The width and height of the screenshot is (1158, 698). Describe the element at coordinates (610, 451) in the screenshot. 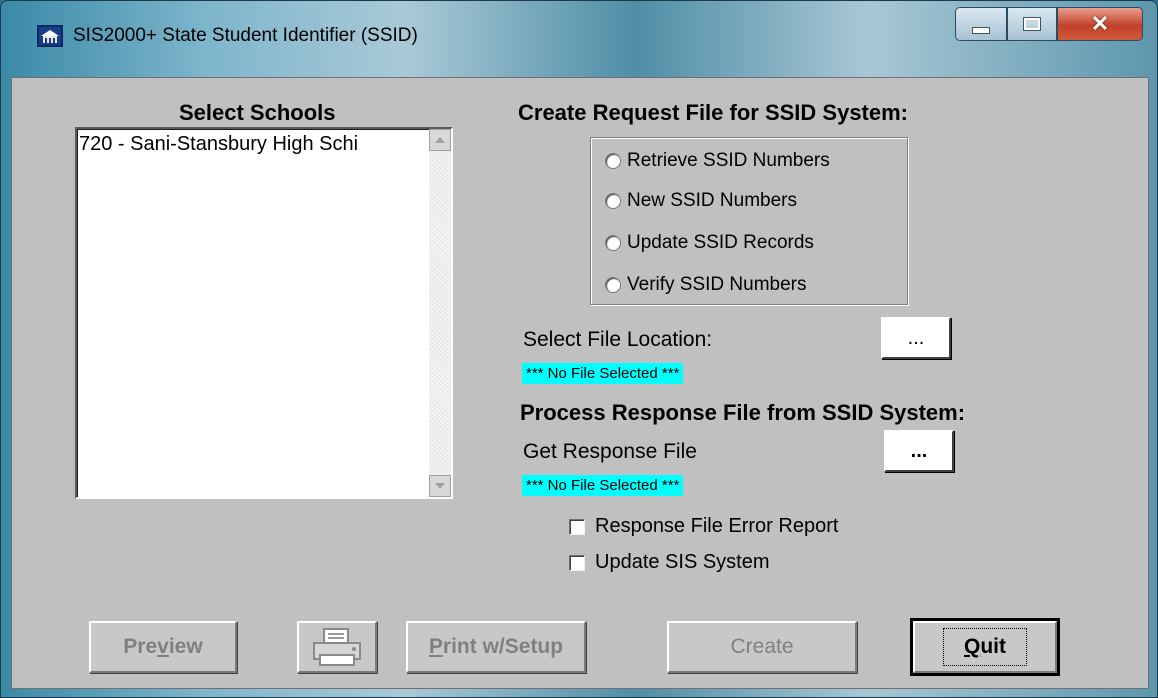

I see `get-response-file-label: Get Response File` at that location.